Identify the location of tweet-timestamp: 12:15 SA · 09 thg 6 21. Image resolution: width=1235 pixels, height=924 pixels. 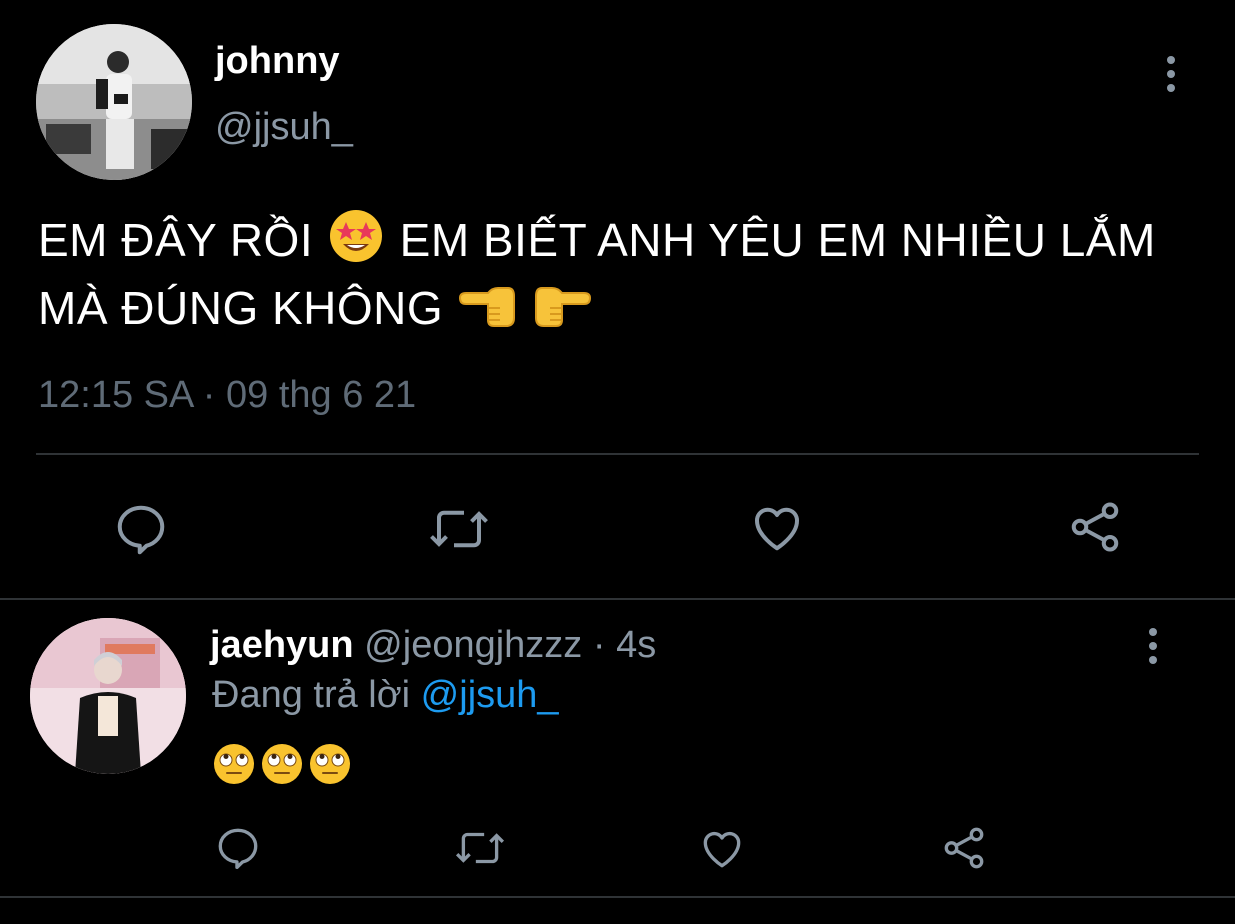
(227, 395).